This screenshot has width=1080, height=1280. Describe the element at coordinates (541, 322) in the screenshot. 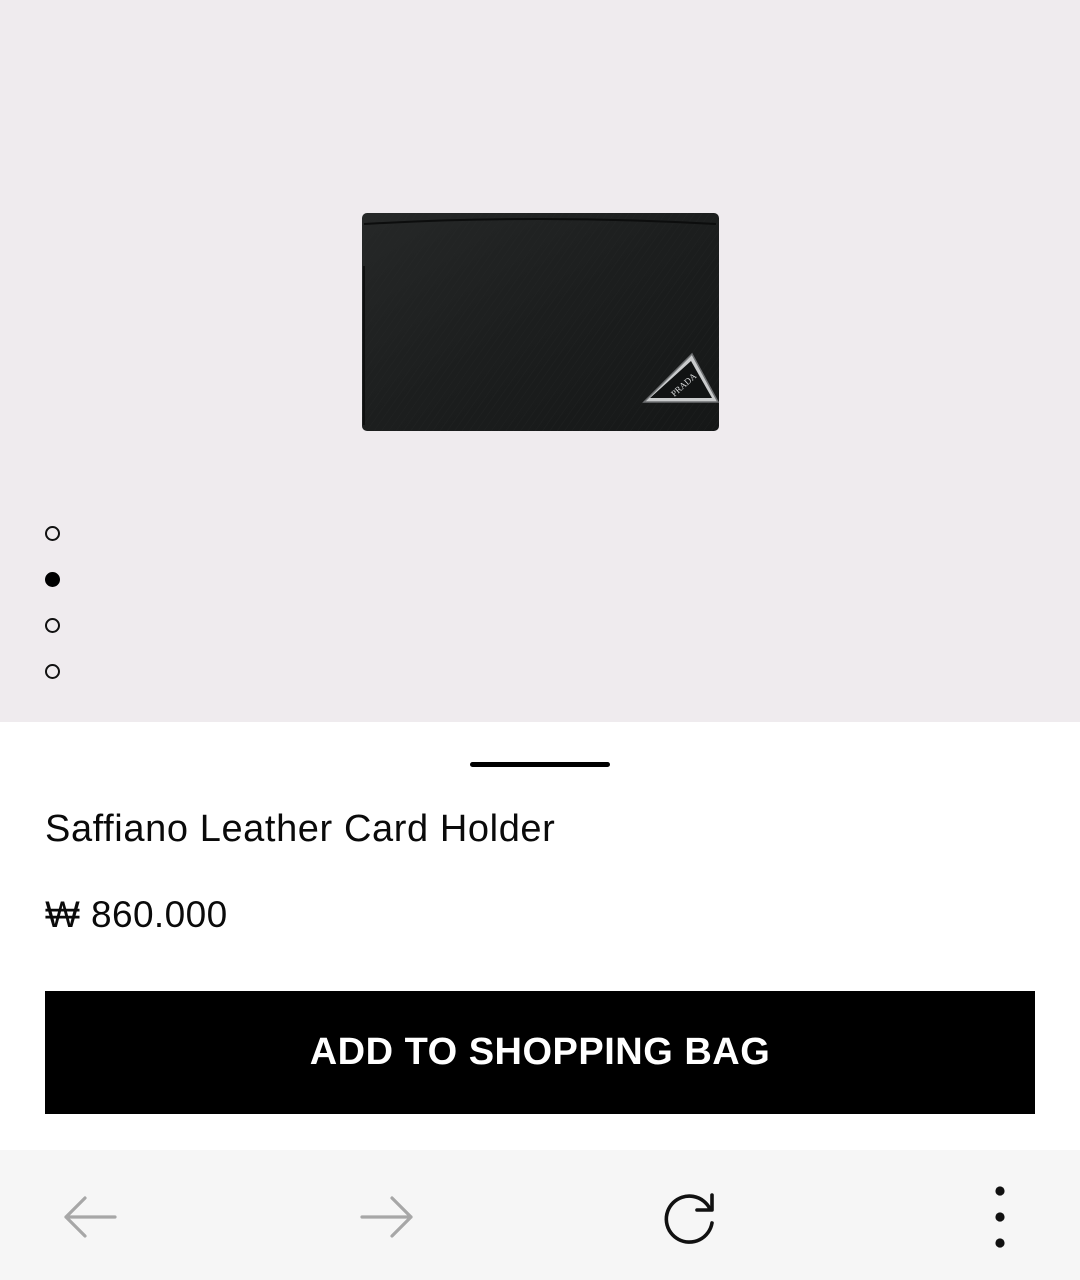

I see `product-image: PRADA` at that location.